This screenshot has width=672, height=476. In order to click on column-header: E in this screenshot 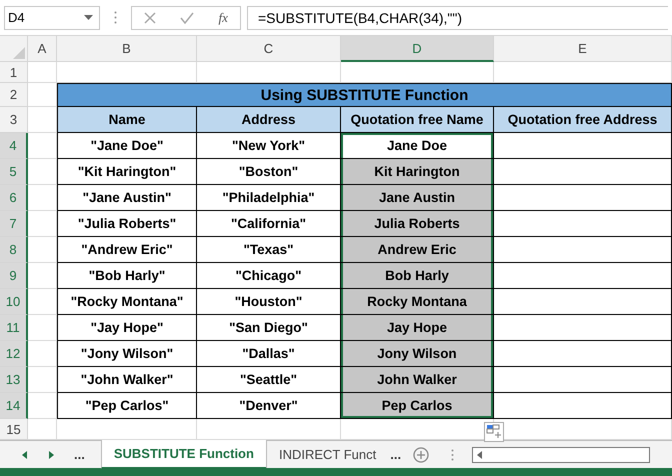, I will do `click(583, 49)`.